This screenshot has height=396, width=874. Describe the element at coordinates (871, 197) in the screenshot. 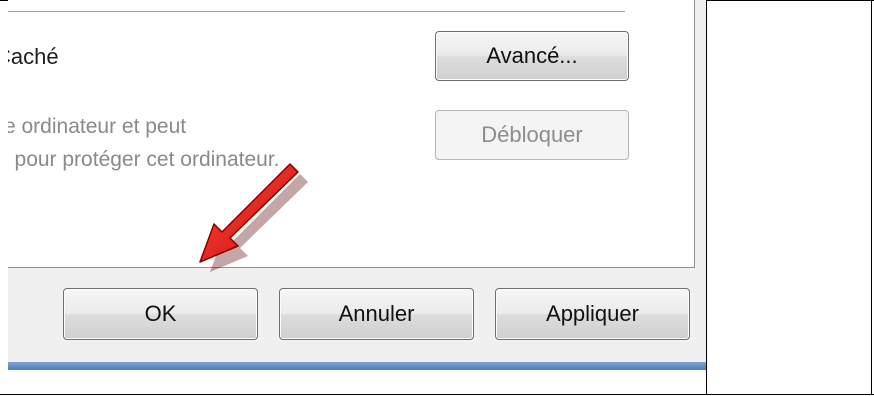

I see `frame-right-border` at that location.